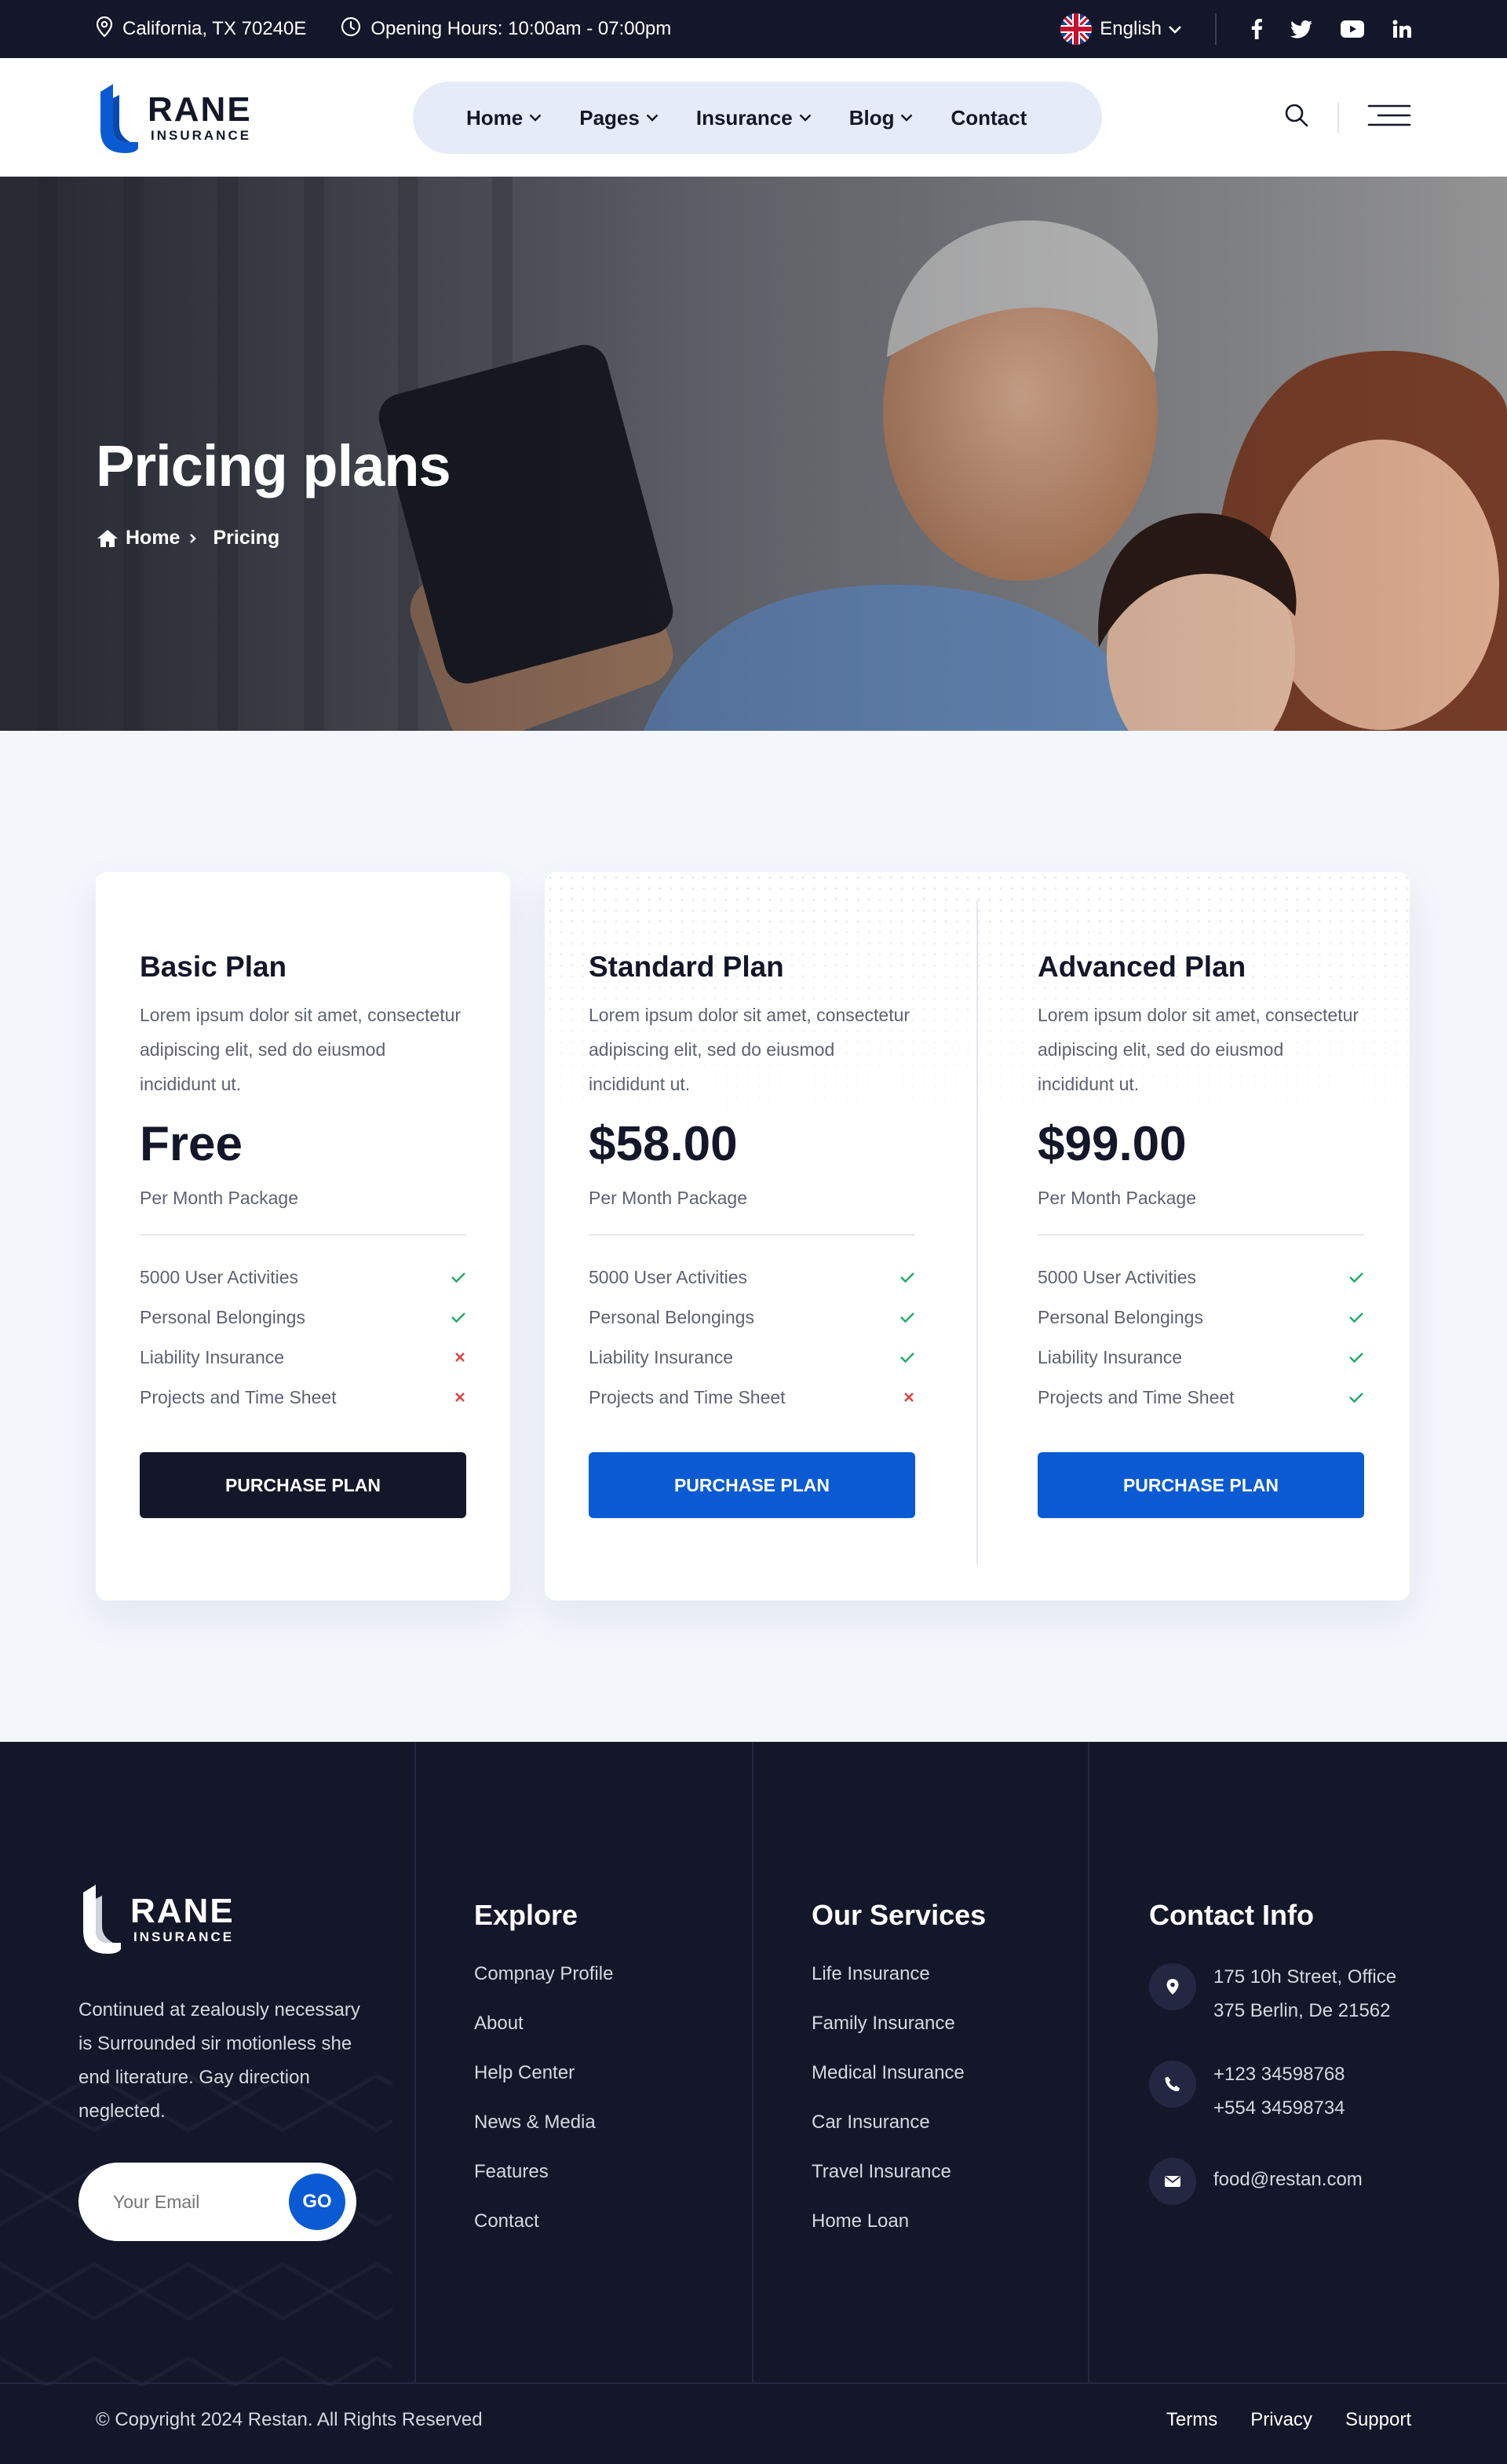 This screenshot has height=2464, width=1507. Describe the element at coordinates (1389, 117) in the screenshot. I see `menu-icon` at that location.